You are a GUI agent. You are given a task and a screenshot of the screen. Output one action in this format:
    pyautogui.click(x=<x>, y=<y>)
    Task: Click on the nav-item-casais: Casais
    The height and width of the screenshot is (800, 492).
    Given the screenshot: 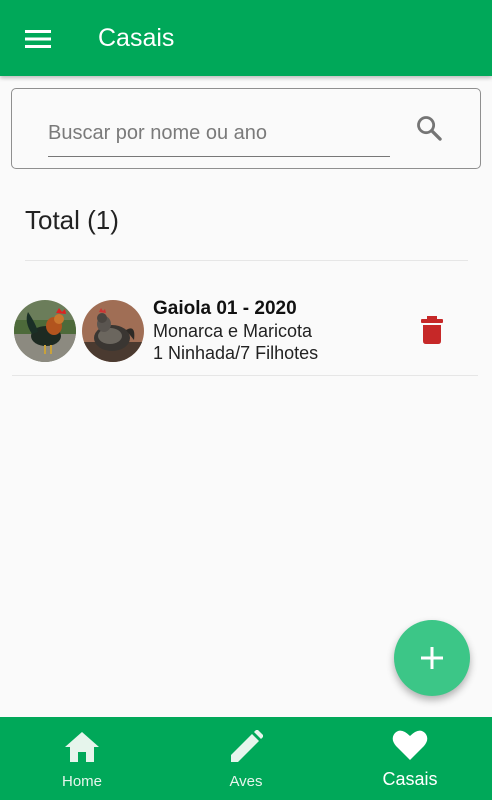 What is the action you would take?
    pyautogui.click(x=410, y=758)
    